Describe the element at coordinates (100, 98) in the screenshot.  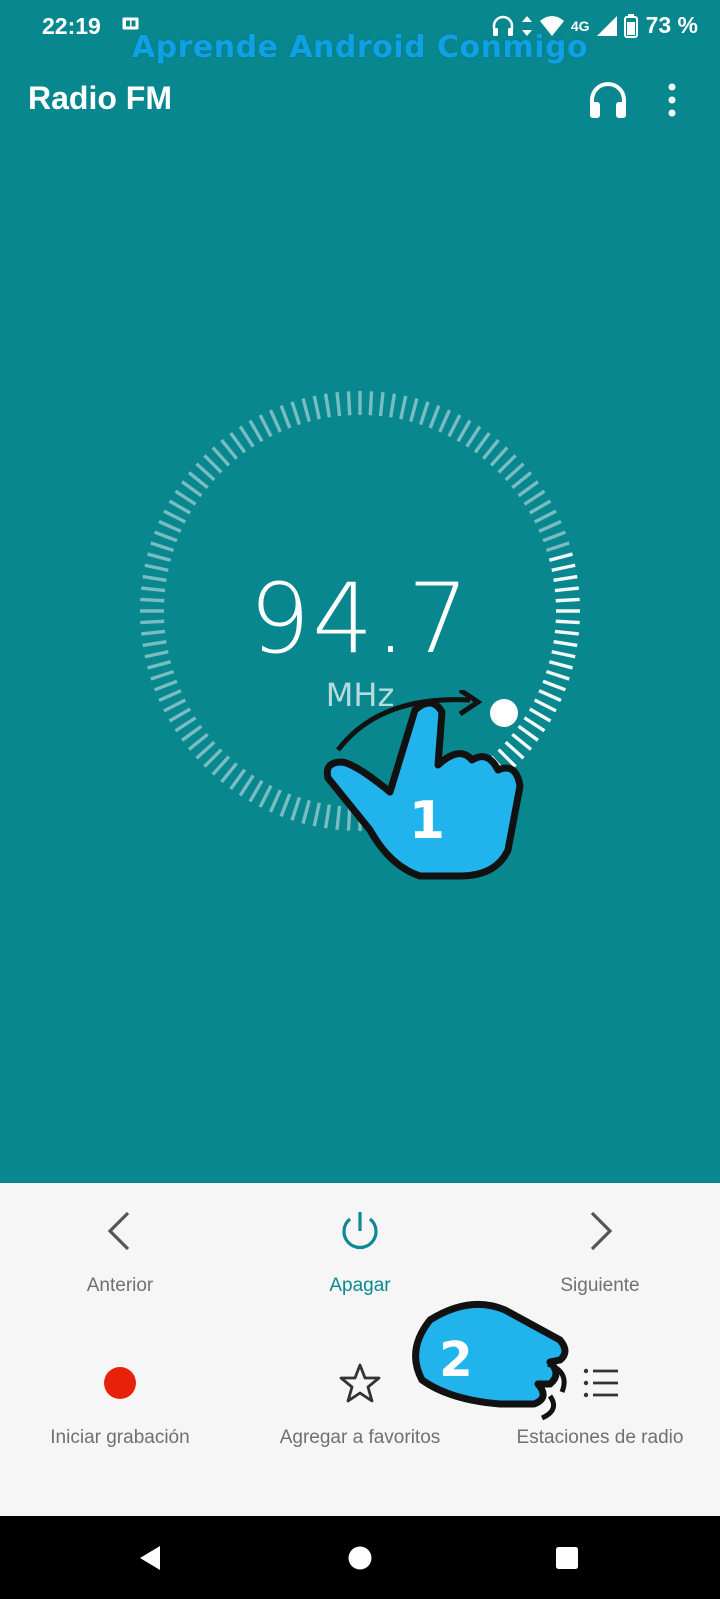
I see `app-title: Radio FM` at that location.